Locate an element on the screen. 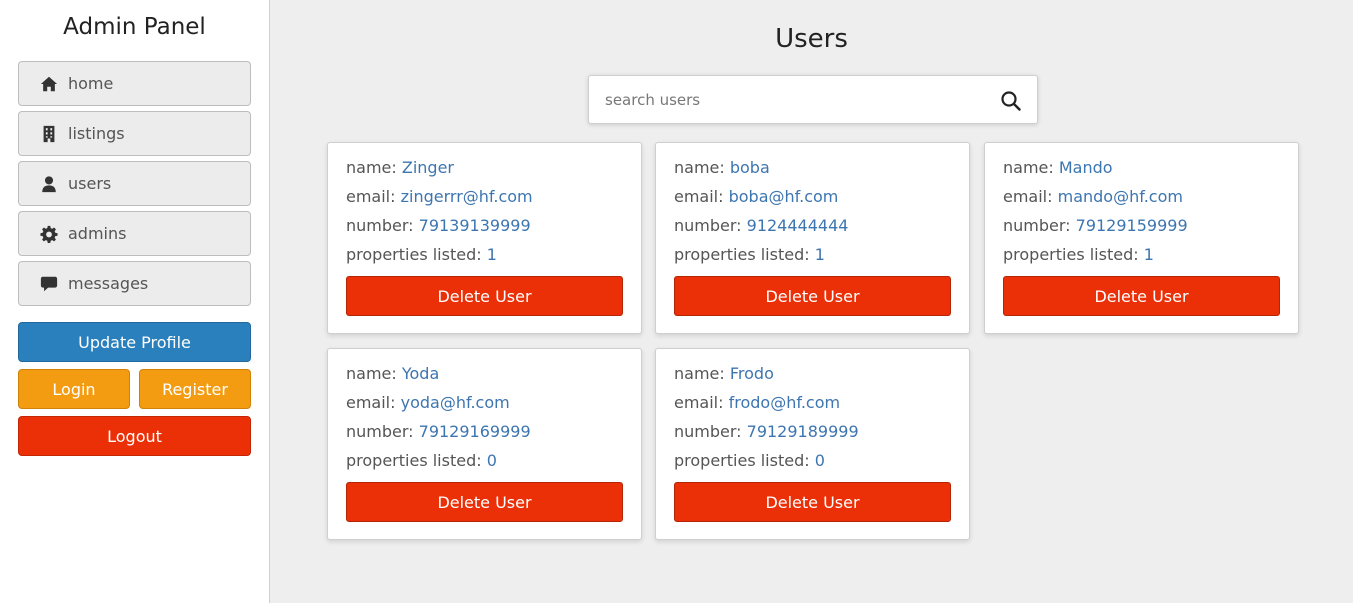 This screenshot has height=603, width=1353. user-number-row: number: 79139139999 is located at coordinates (438, 225).